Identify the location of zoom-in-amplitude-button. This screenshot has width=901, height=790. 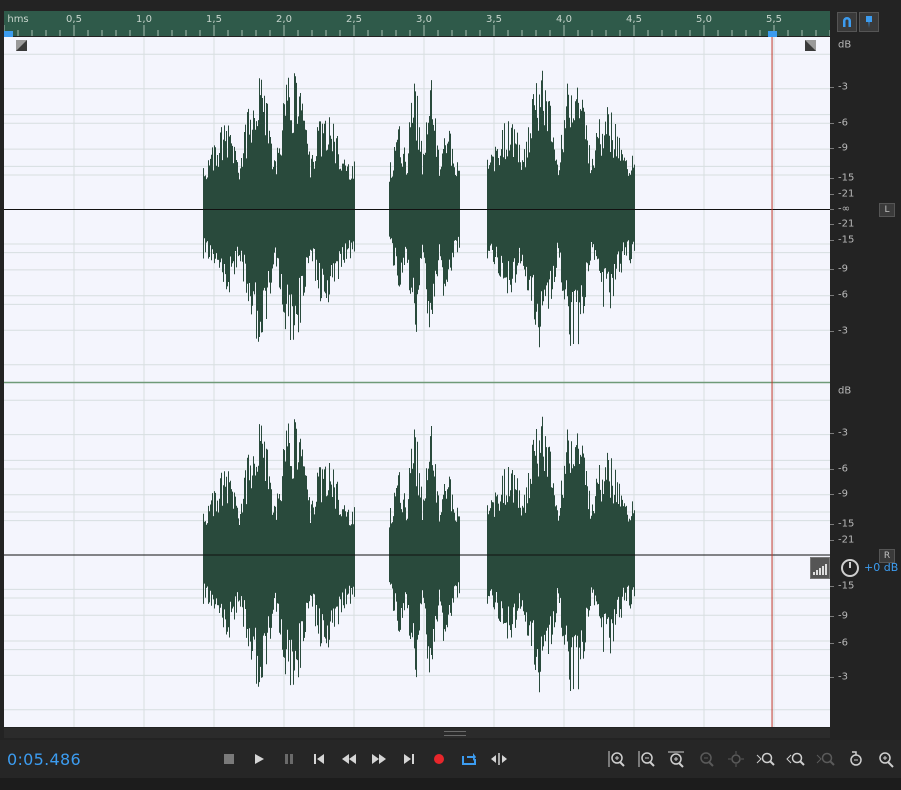
(616, 759).